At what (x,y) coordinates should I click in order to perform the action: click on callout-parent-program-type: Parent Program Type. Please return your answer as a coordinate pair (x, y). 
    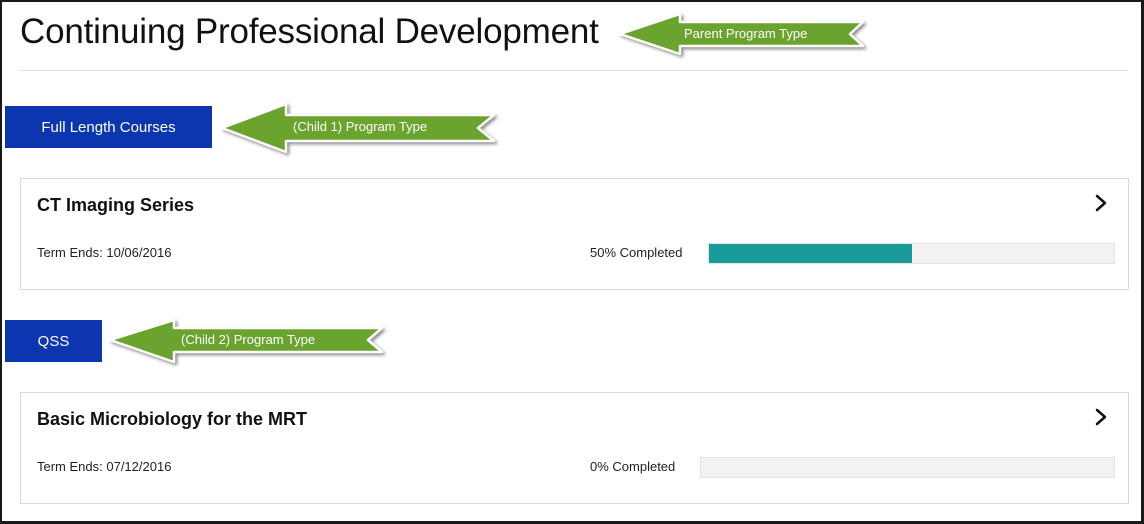
    Looking at the image, I should click on (743, 34).